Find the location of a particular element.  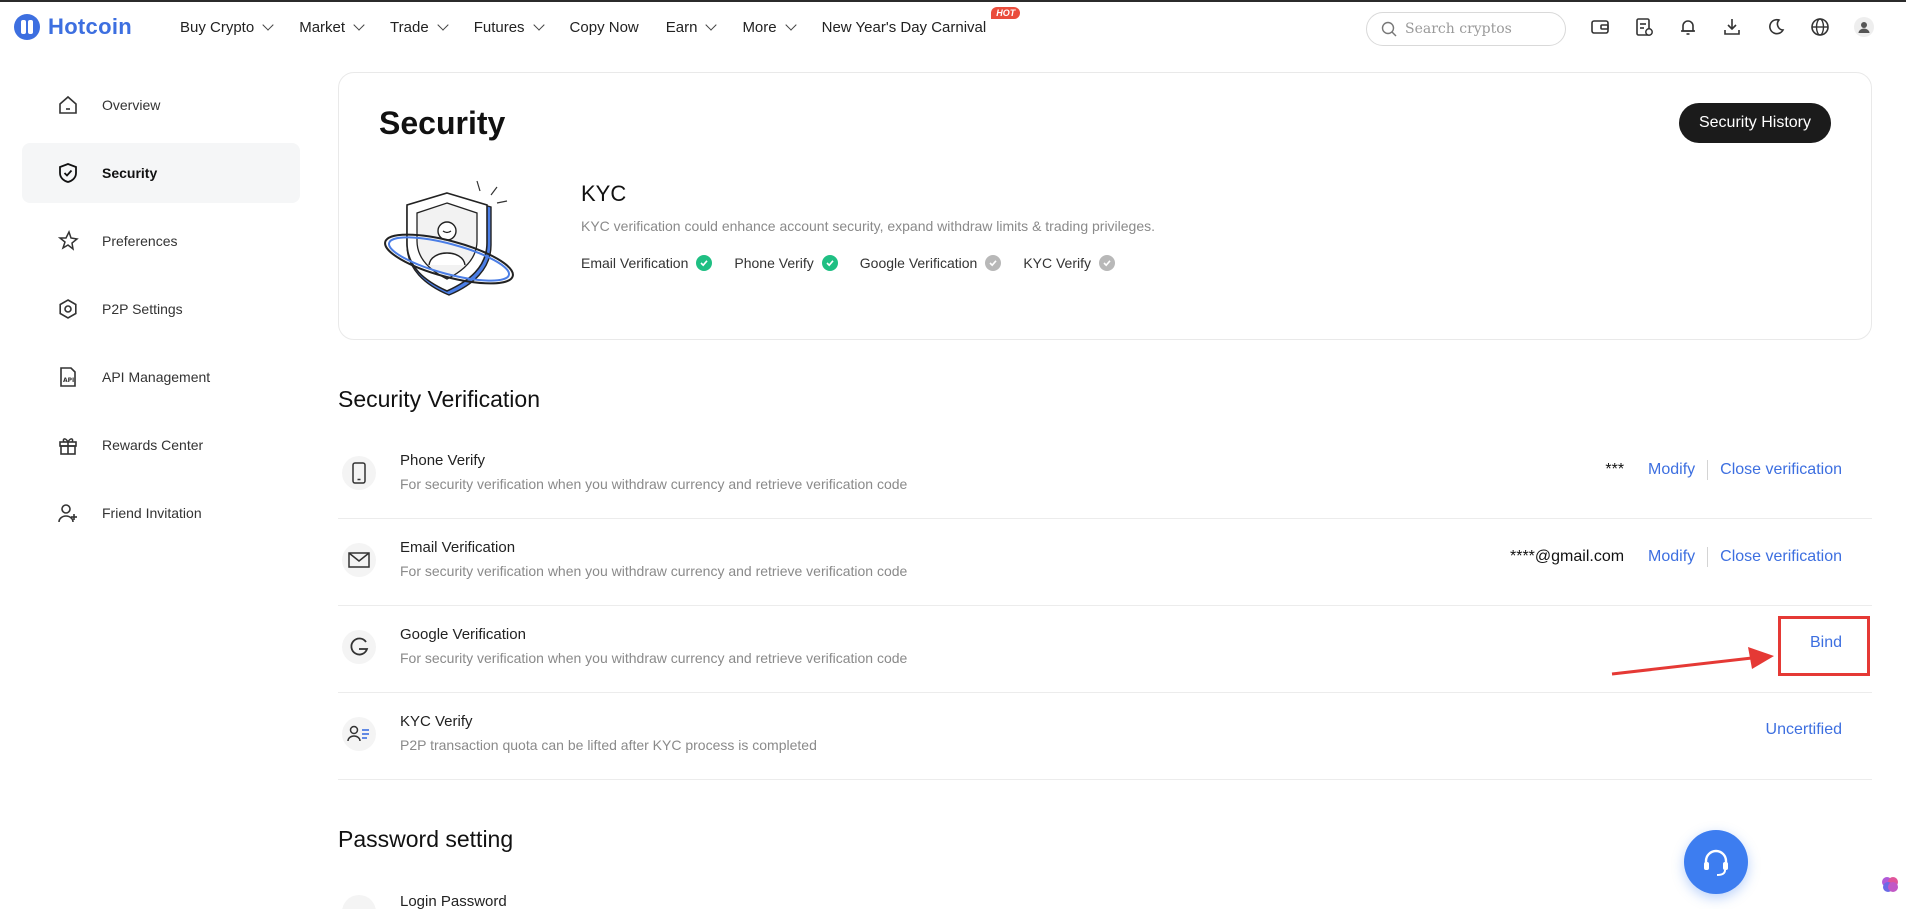

sidebar-item-preferences: Preferences is located at coordinates (161, 241).